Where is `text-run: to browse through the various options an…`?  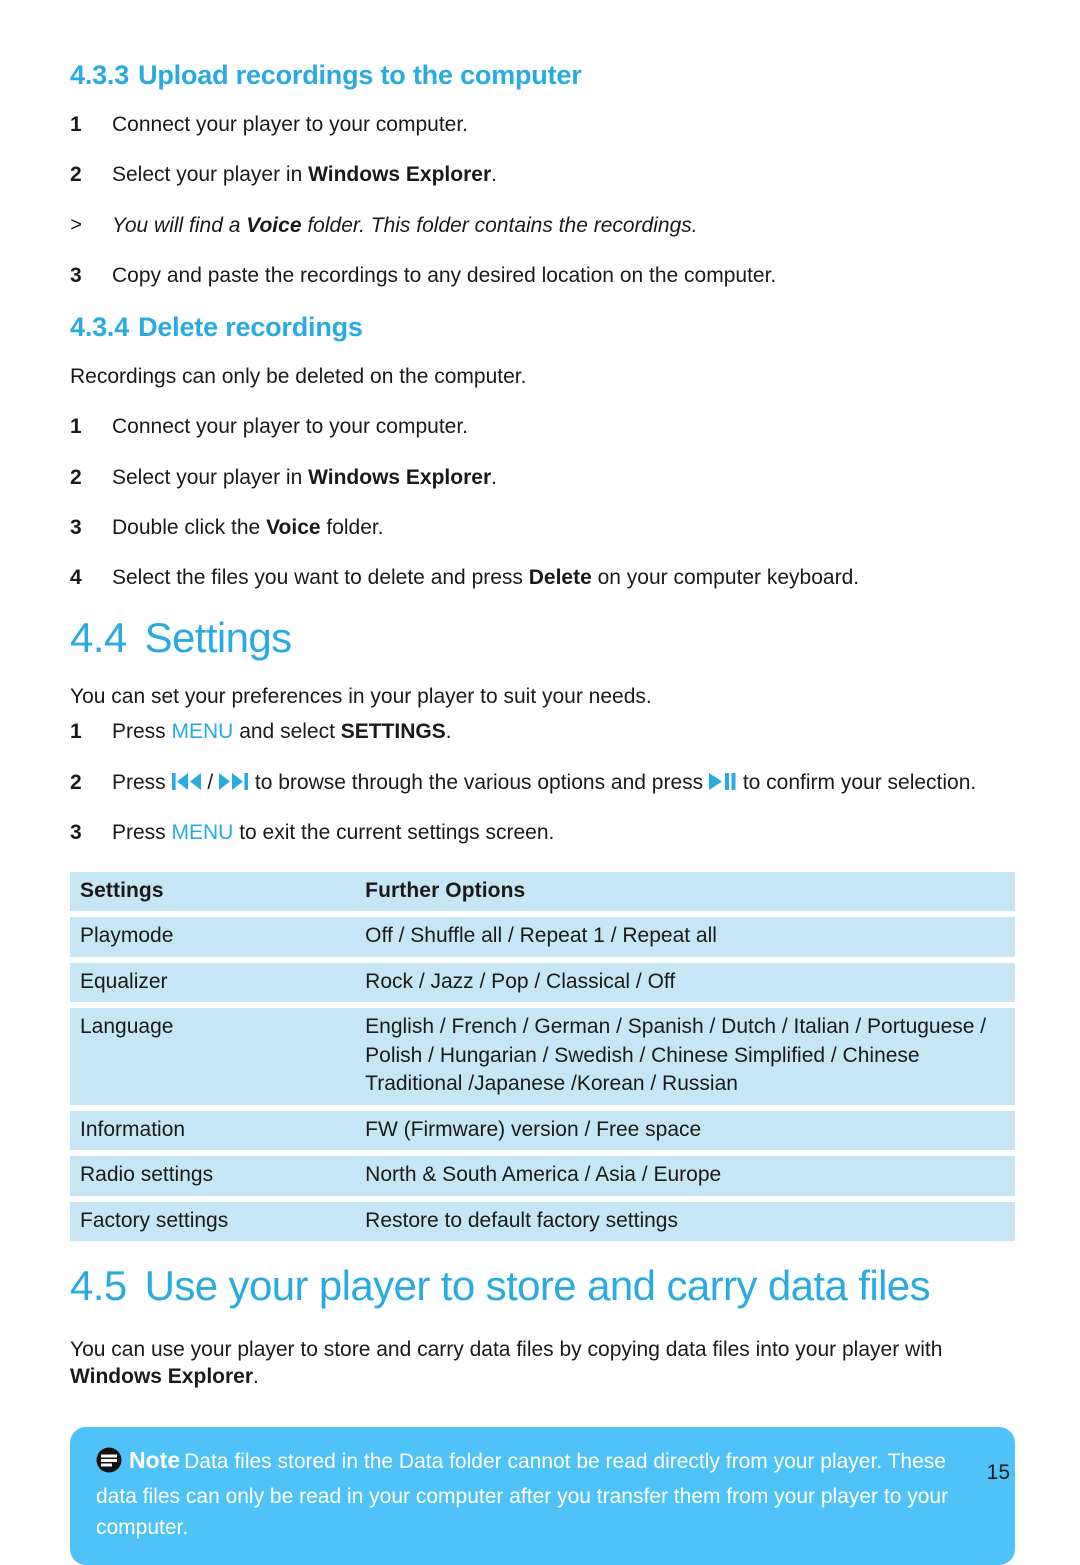 text-run: to browse through the various options an… is located at coordinates (479, 782).